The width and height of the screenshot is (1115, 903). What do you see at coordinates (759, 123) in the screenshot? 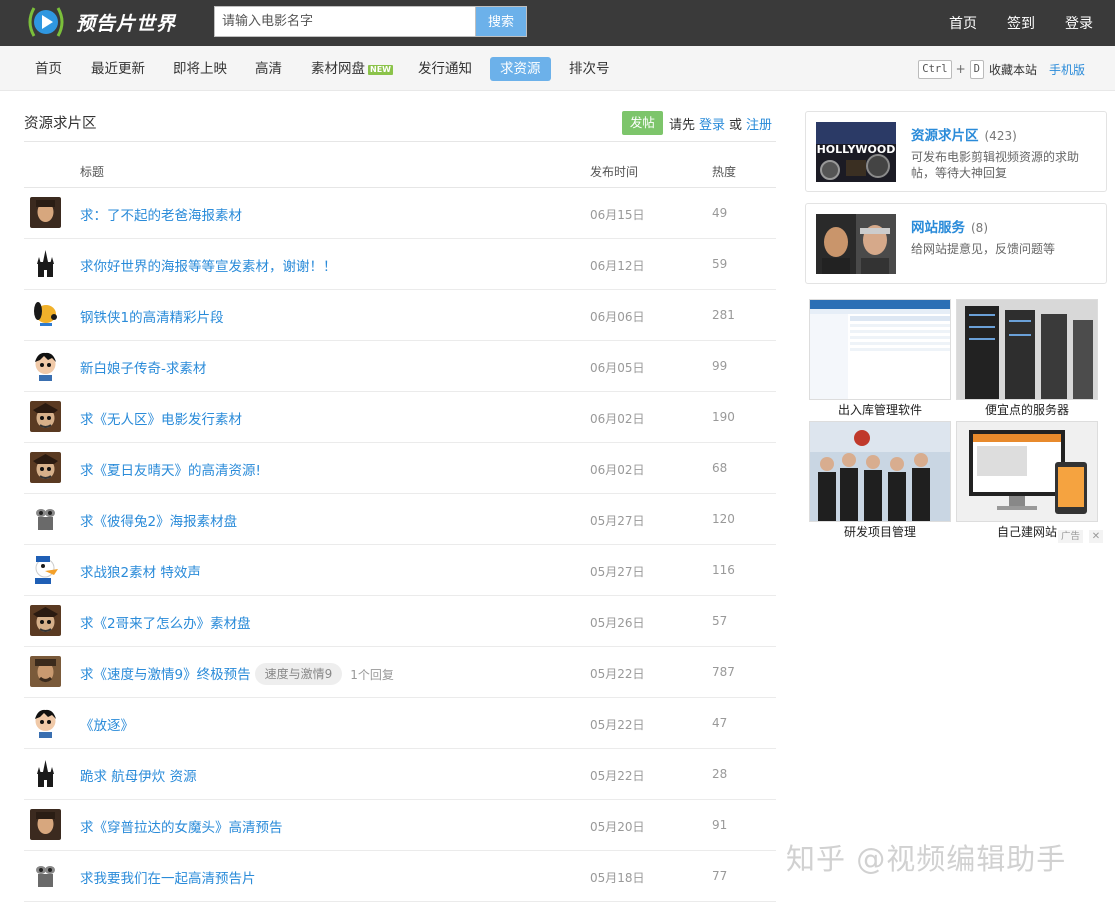
I see `register-link: 注册` at bounding box center [759, 123].